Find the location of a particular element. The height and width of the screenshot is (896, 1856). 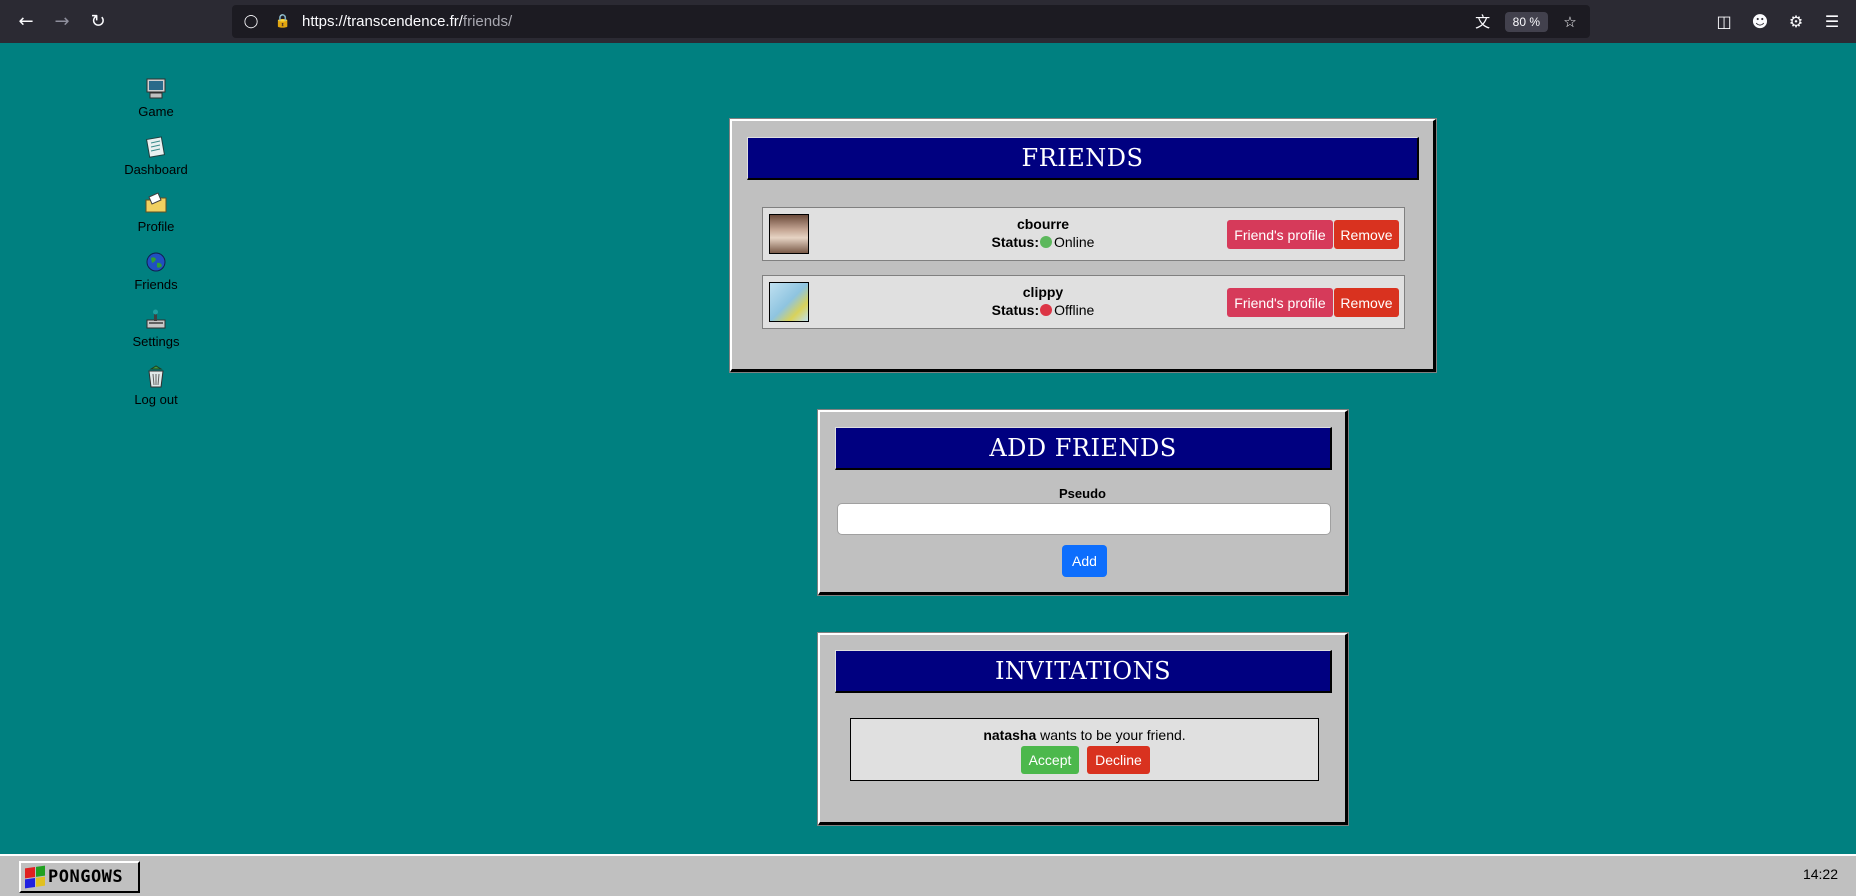

status-value: Offline is located at coordinates (1074, 310).